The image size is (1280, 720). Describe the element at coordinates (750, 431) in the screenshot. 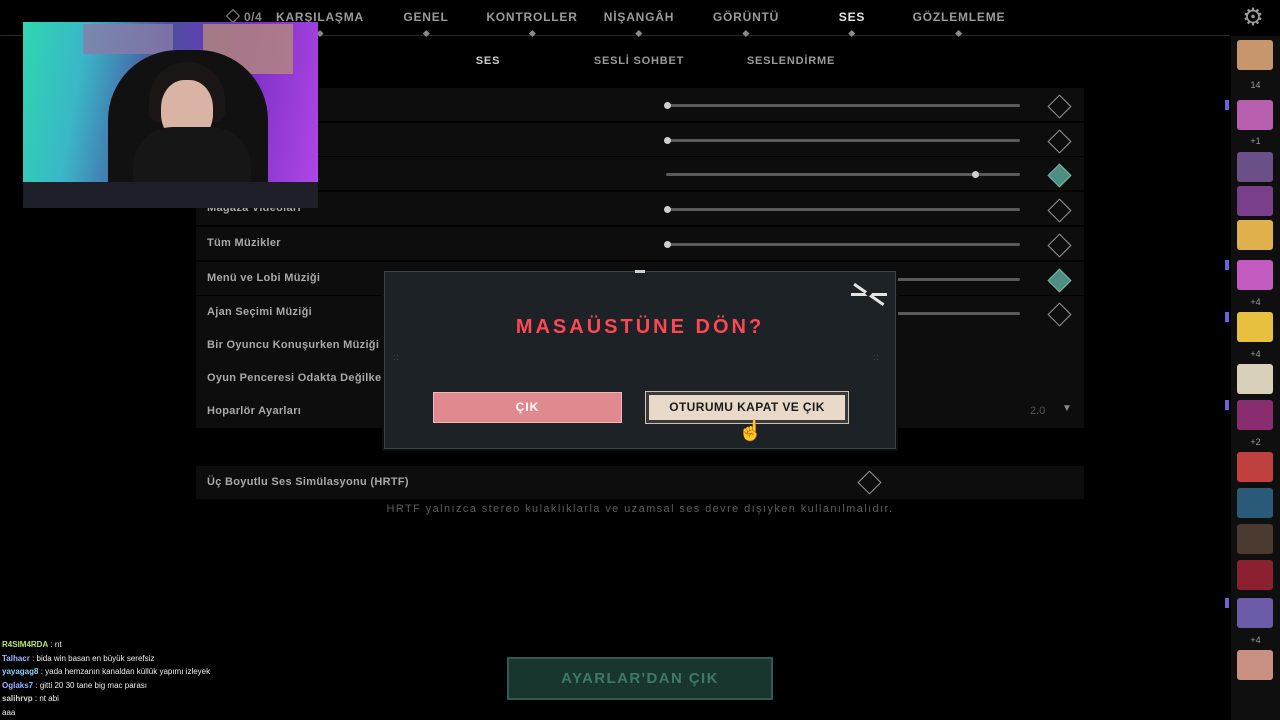

I see `hand-cursor-icon: ☝` at that location.